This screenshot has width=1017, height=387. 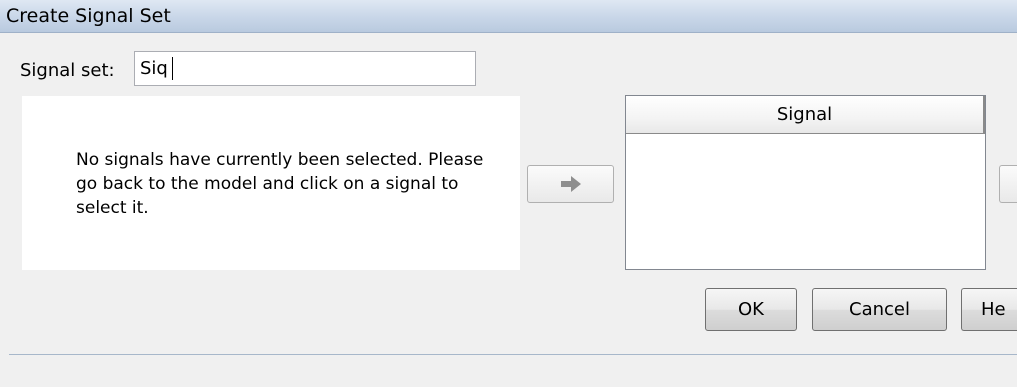 What do you see at coordinates (4, 194) in the screenshot?
I see `window-frame-left` at bounding box center [4, 194].